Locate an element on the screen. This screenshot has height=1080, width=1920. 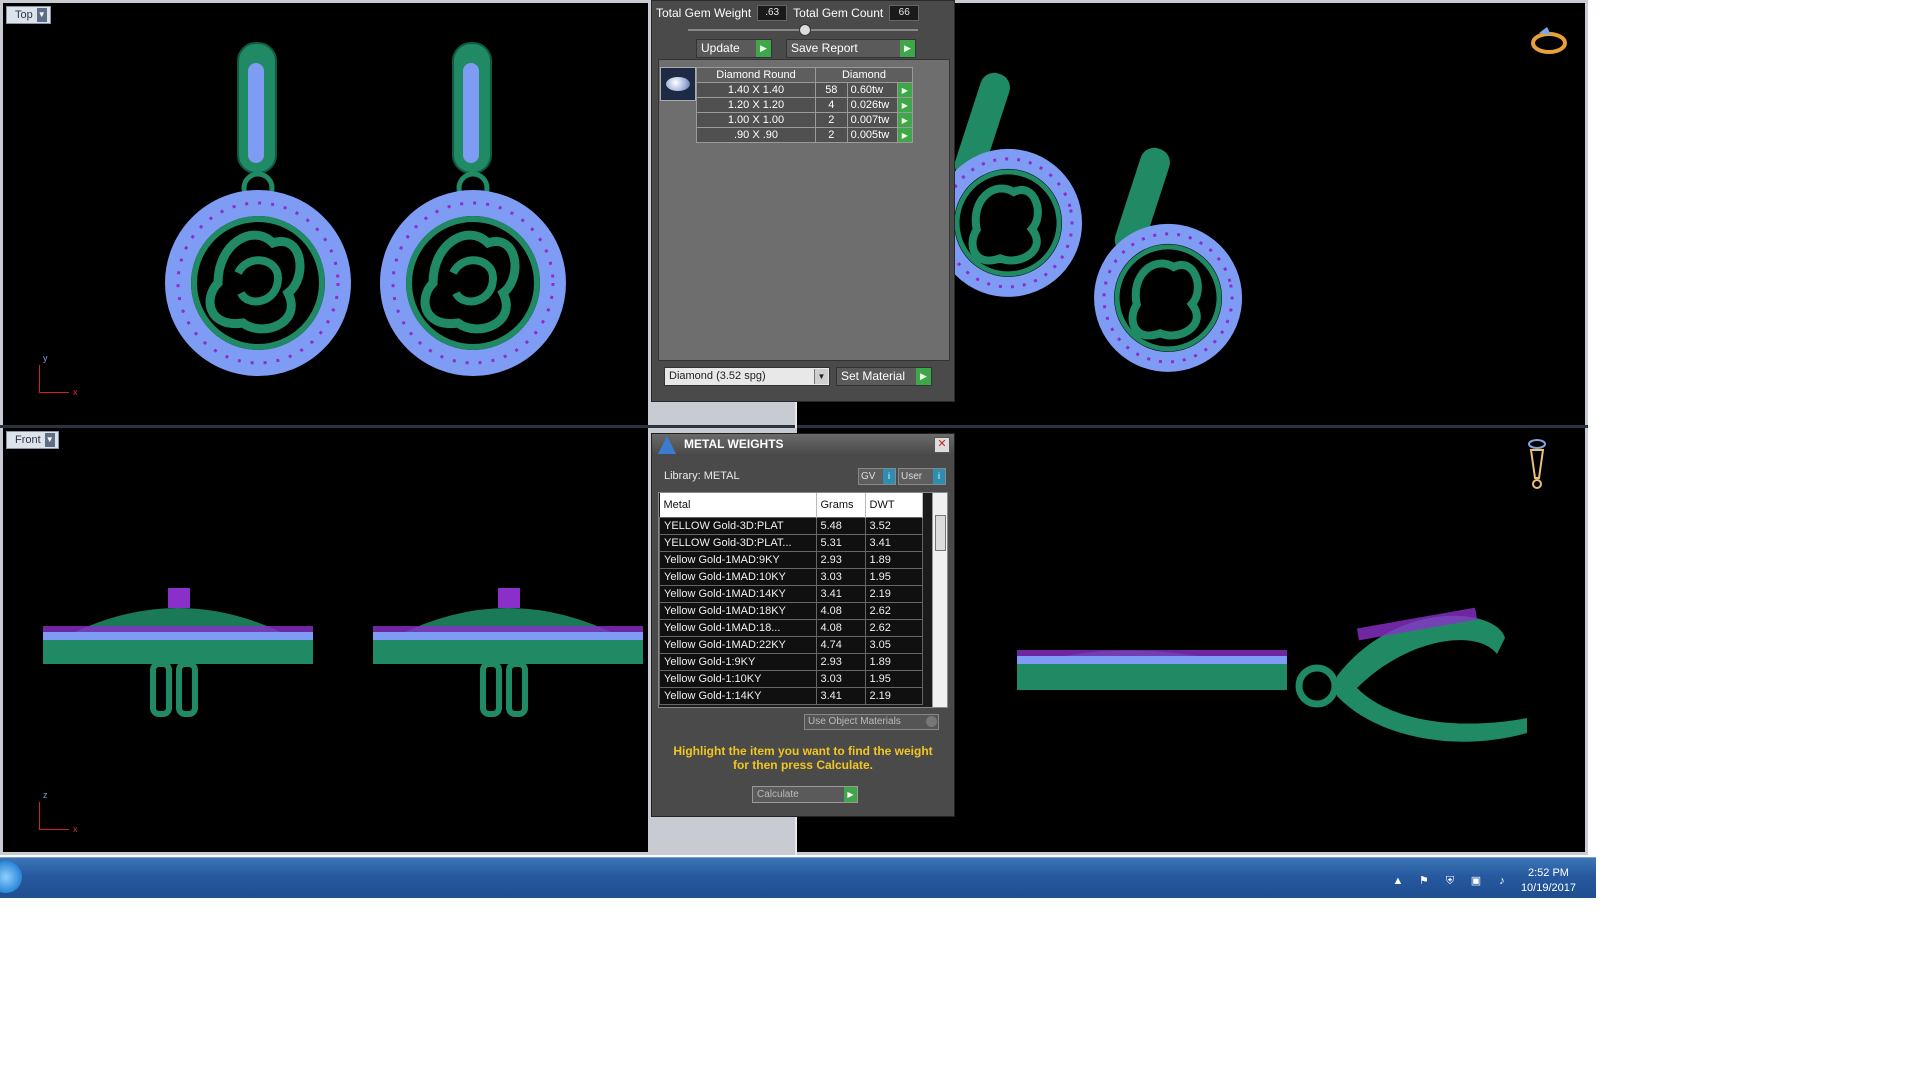
metal-weights-titlebar: METAL WEIGHTS ✕ is located at coordinates (803, 445).